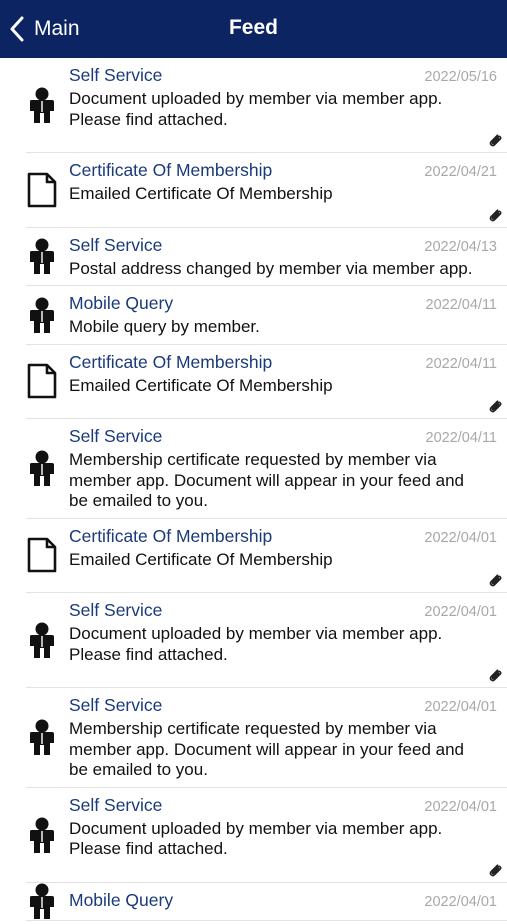 Image resolution: width=507 pixels, height=924 pixels. Describe the element at coordinates (460, 246) in the screenshot. I see `feed-item-date: 2022/04/13` at that location.